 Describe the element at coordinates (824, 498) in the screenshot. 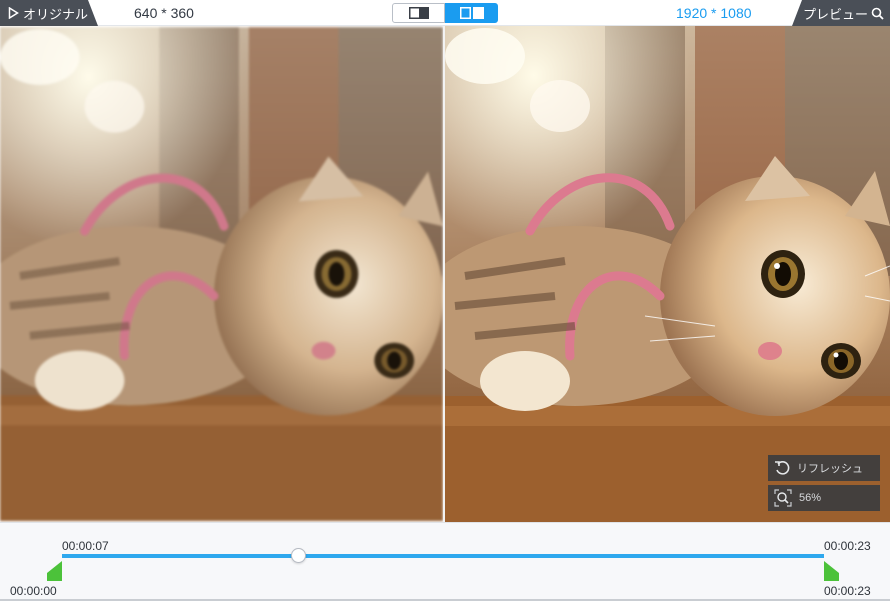

I see `zoom-indicator: 56%` at that location.